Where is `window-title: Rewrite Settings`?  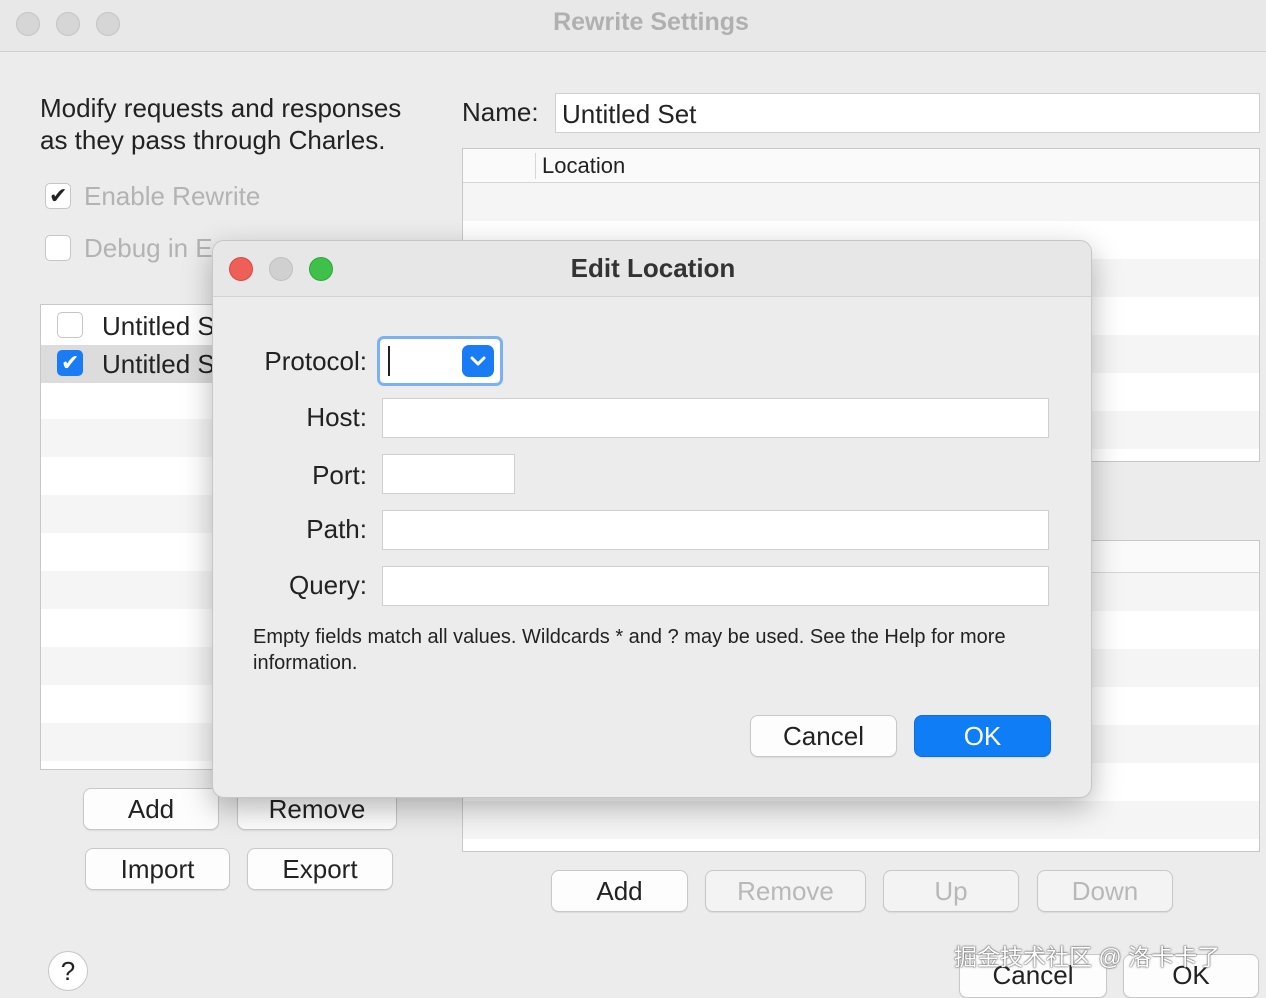 window-title: Rewrite Settings is located at coordinates (651, 22).